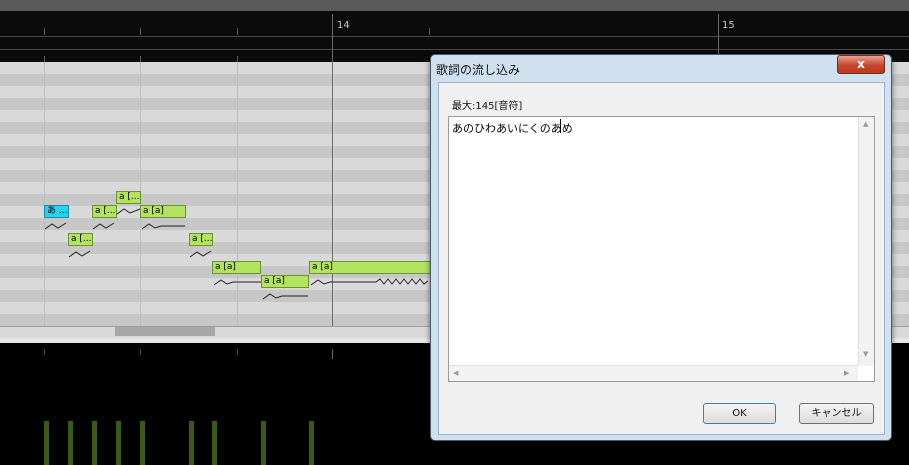 This screenshot has width=909, height=465. What do you see at coordinates (165, 331) in the screenshot?
I see `roll-scroll-thumb` at bounding box center [165, 331].